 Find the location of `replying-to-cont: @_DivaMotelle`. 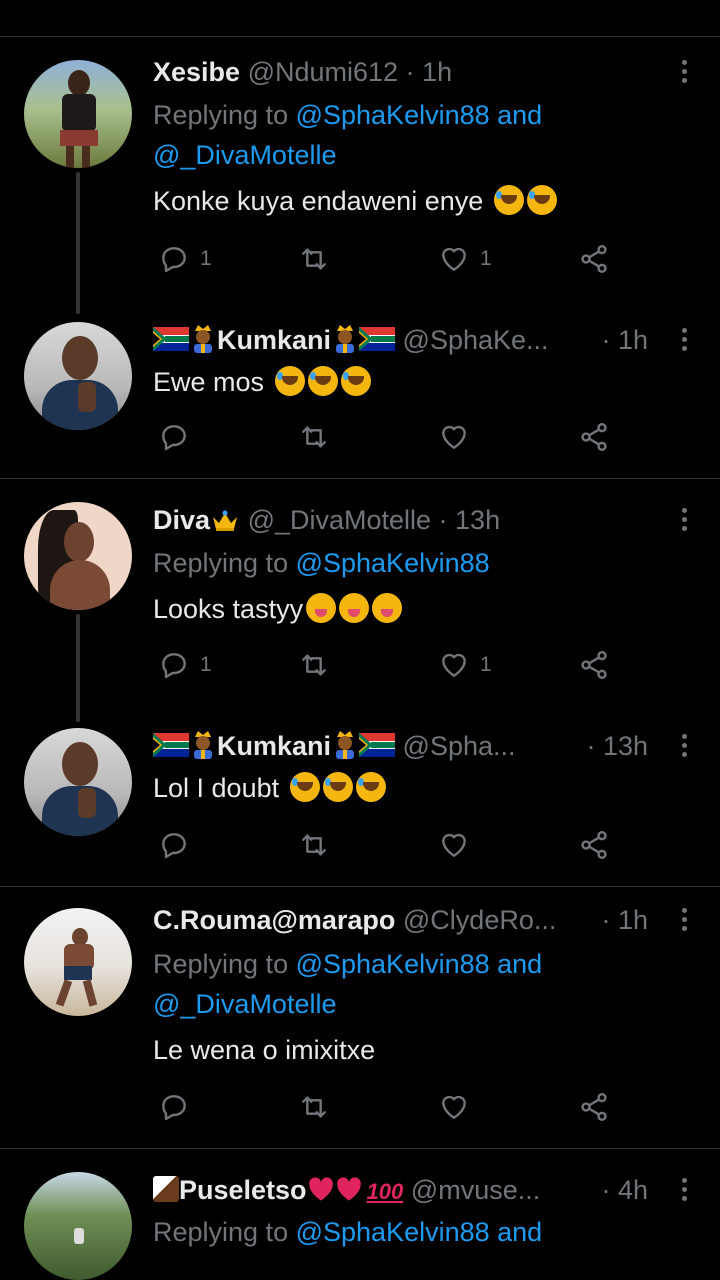

replying-to-cont: @_DivaMotelle is located at coordinates (244, 1004).